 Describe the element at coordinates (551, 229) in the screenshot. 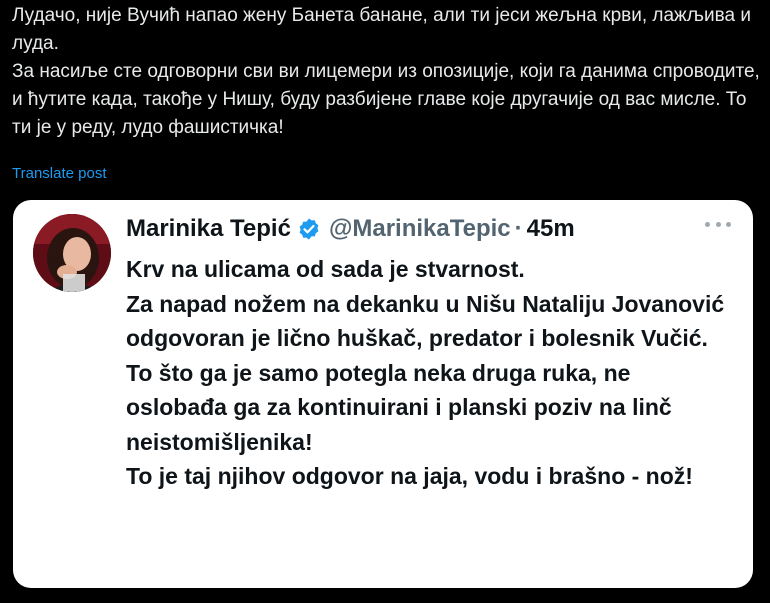

I see `post-timestamp: 45m` at that location.